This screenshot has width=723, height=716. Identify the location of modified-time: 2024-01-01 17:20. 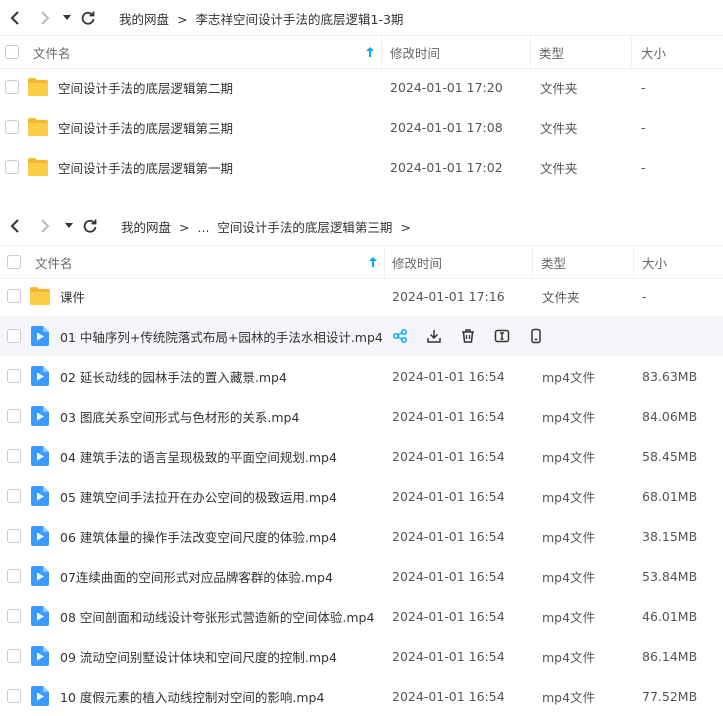
(446, 87).